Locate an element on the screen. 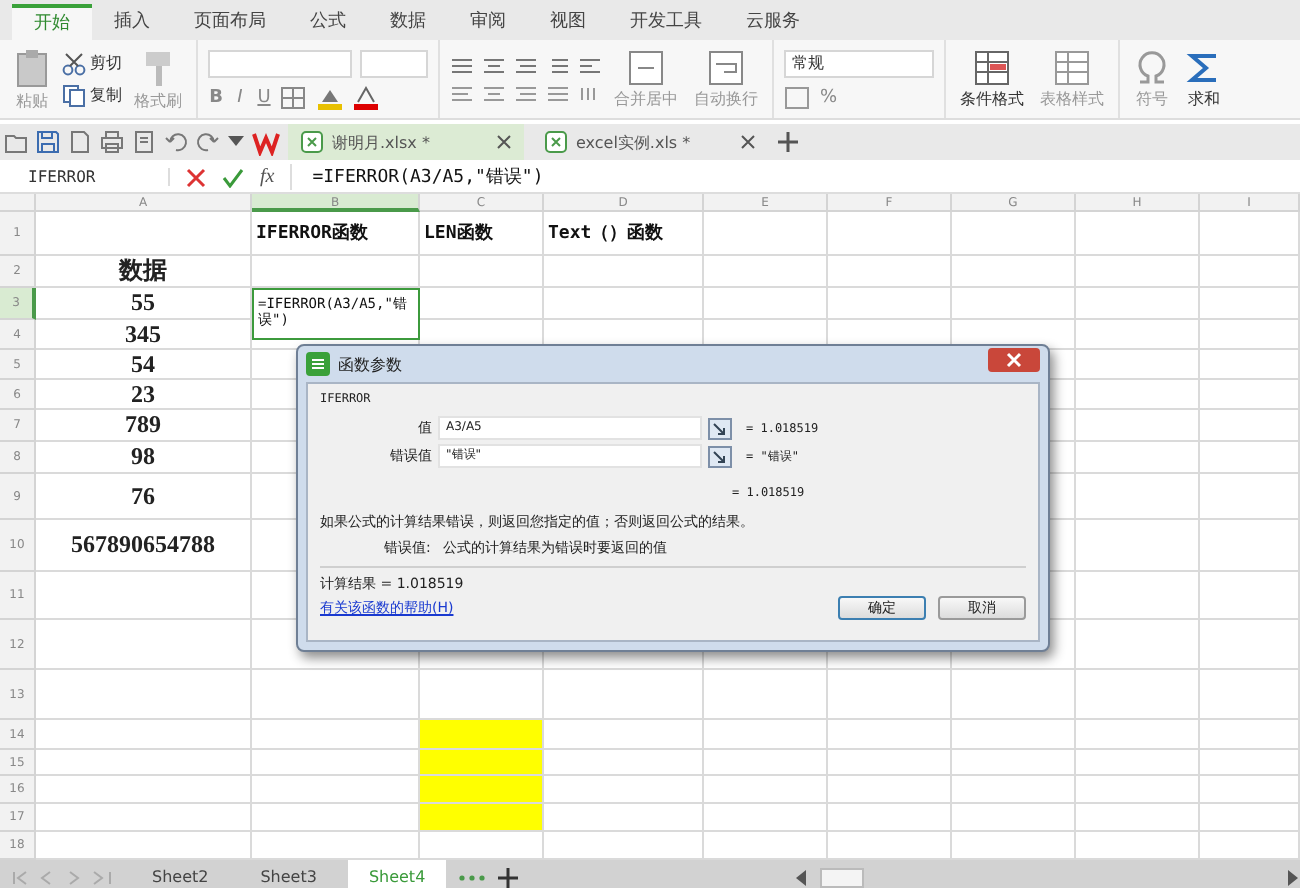 The height and width of the screenshot is (888, 1300). scissors-icon is located at coordinates (74, 63).